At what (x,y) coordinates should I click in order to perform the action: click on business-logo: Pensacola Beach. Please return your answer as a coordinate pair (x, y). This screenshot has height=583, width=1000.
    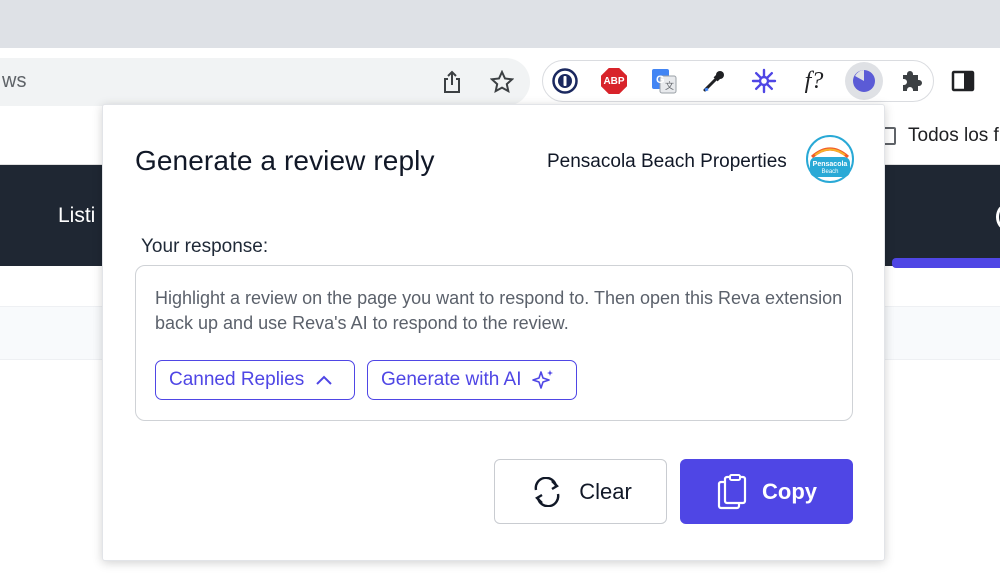
    Looking at the image, I should click on (830, 159).